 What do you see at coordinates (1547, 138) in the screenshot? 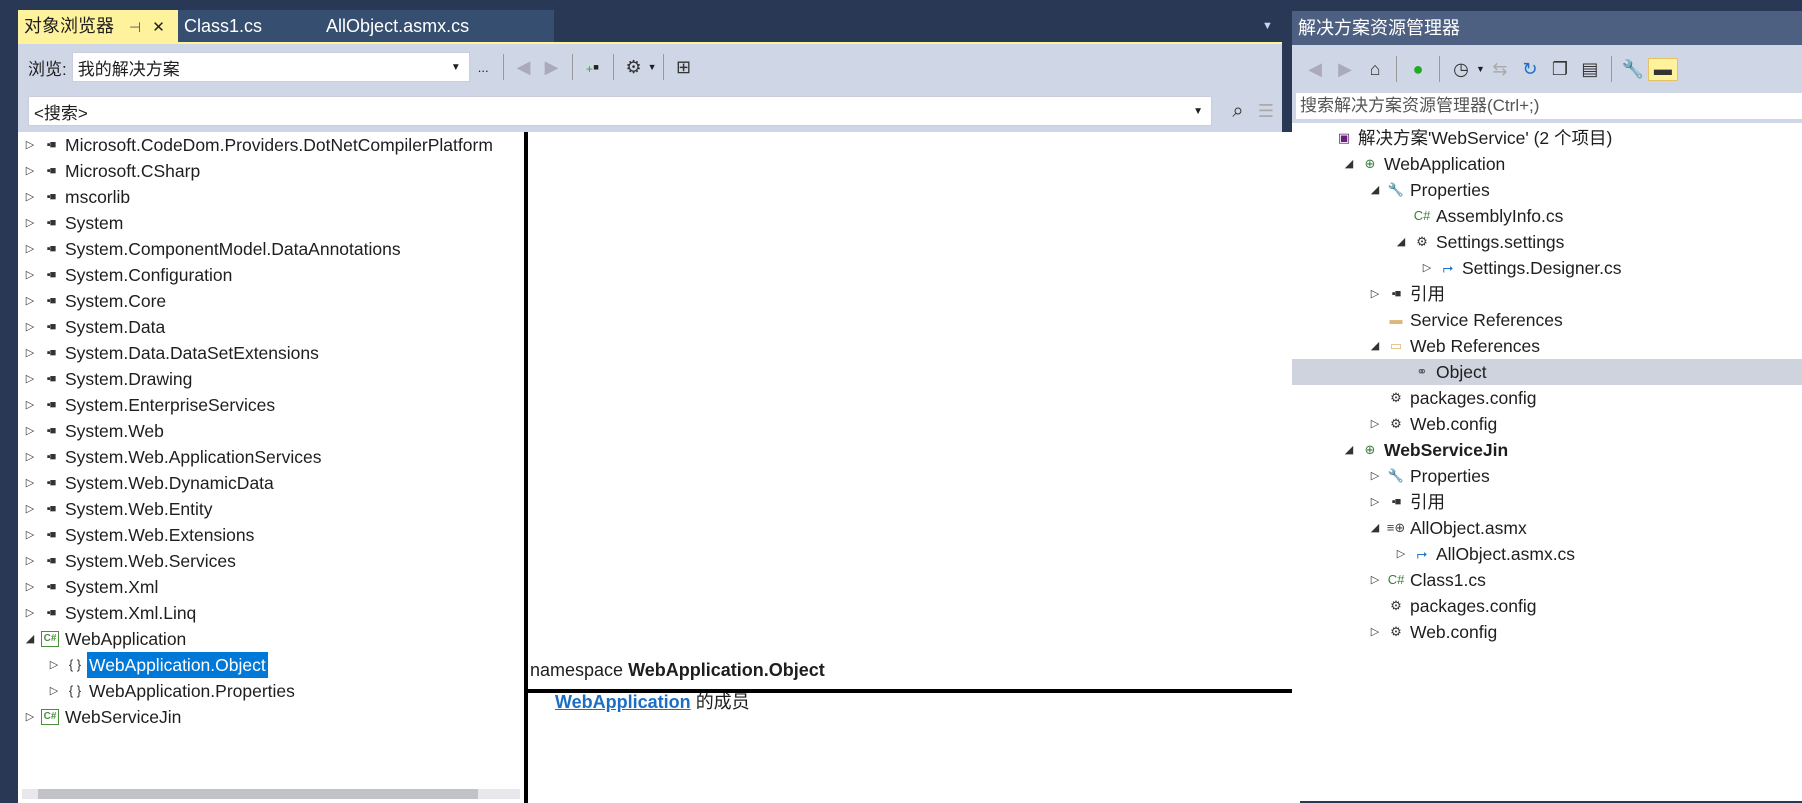
I see `tree-item: ▣ 解决方案'WebService' (2 个项目)` at bounding box center [1547, 138].